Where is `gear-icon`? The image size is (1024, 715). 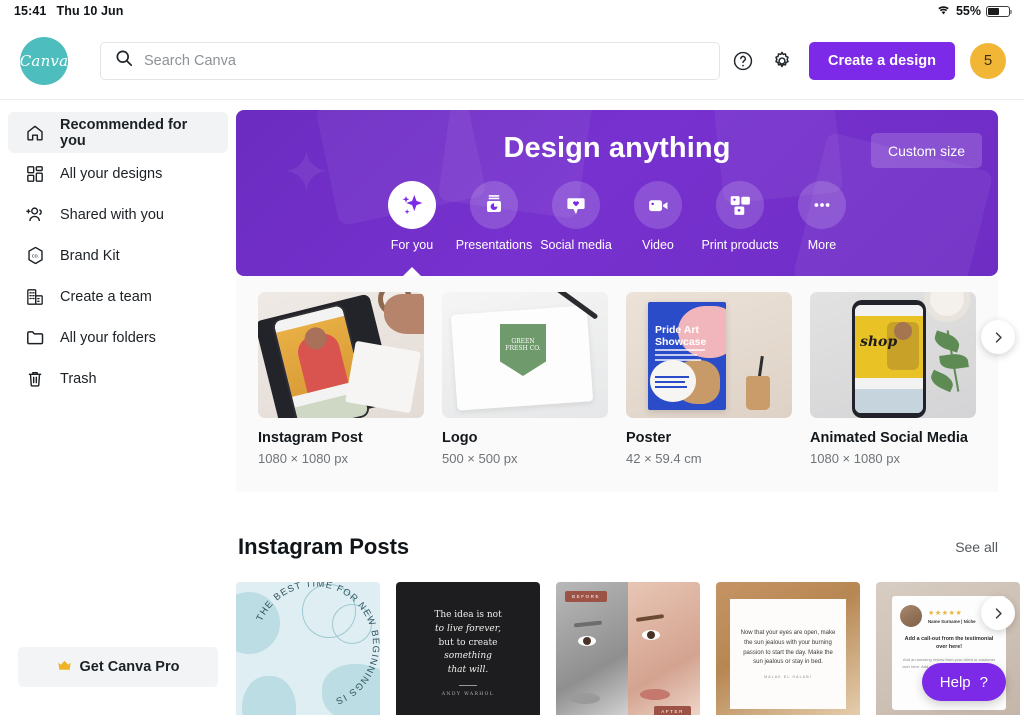 gear-icon is located at coordinates (782, 61).